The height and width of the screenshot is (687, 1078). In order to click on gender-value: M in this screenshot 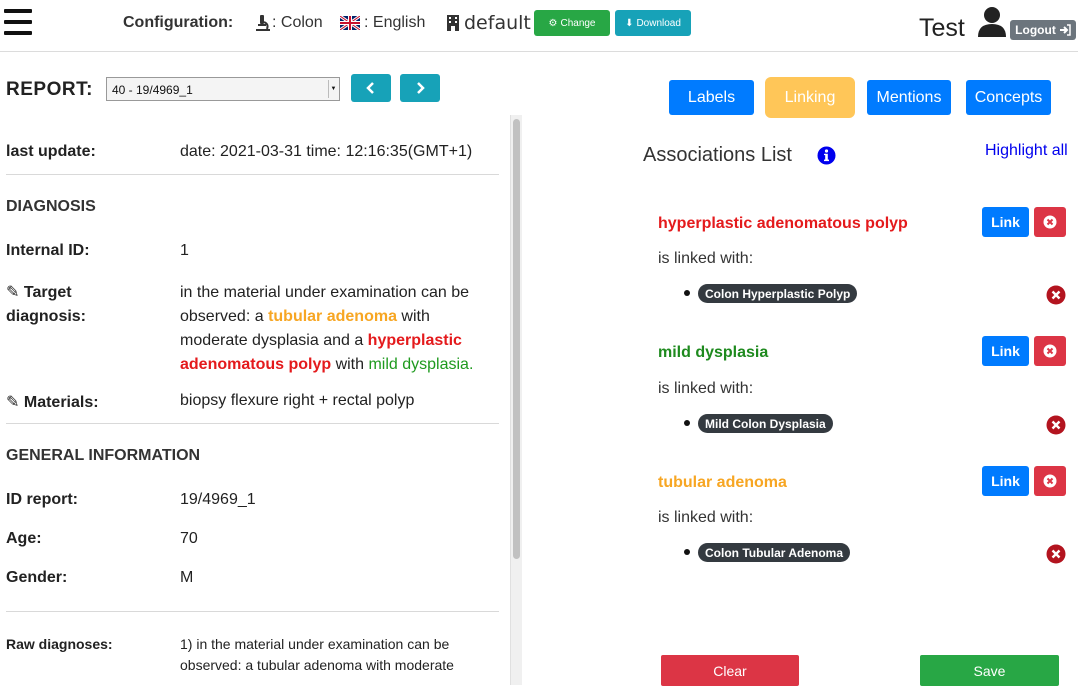, I will do `click(187, 577)`.